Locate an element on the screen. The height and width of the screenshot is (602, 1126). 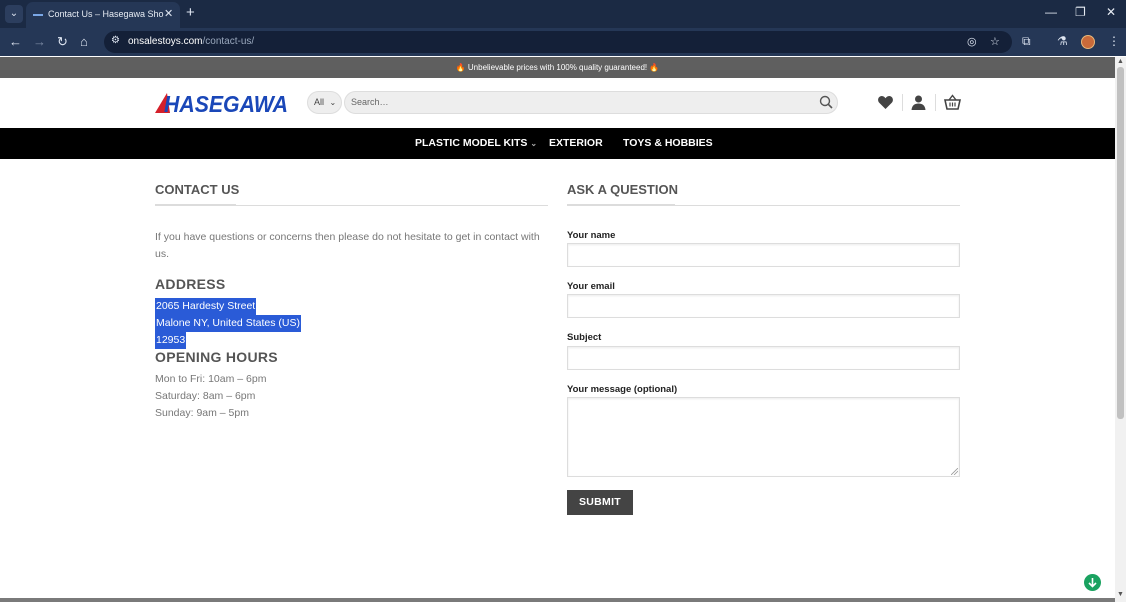
window-close-icon: ✕ is located at coordinates (1111, 12).